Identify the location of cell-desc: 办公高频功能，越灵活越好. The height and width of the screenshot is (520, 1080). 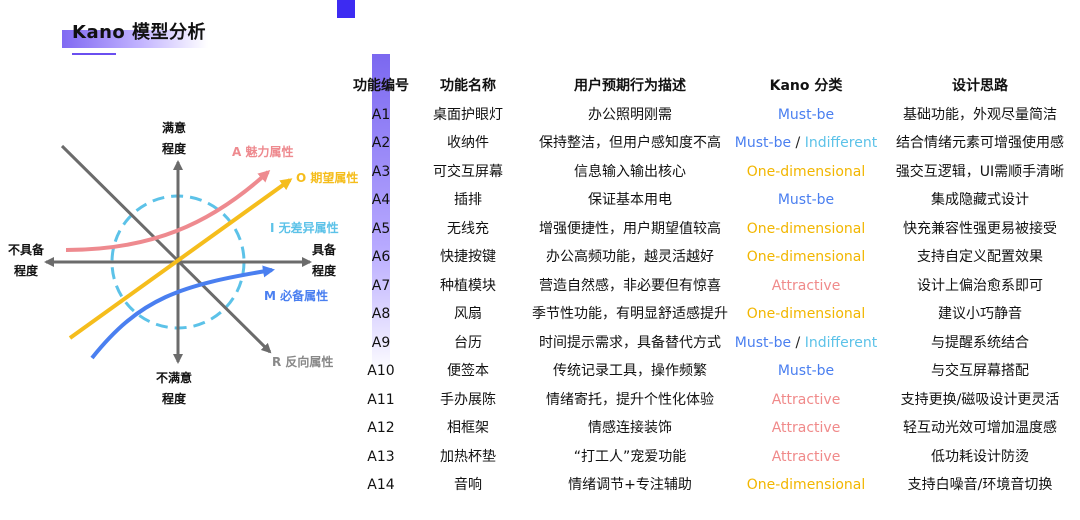
(630, 257).